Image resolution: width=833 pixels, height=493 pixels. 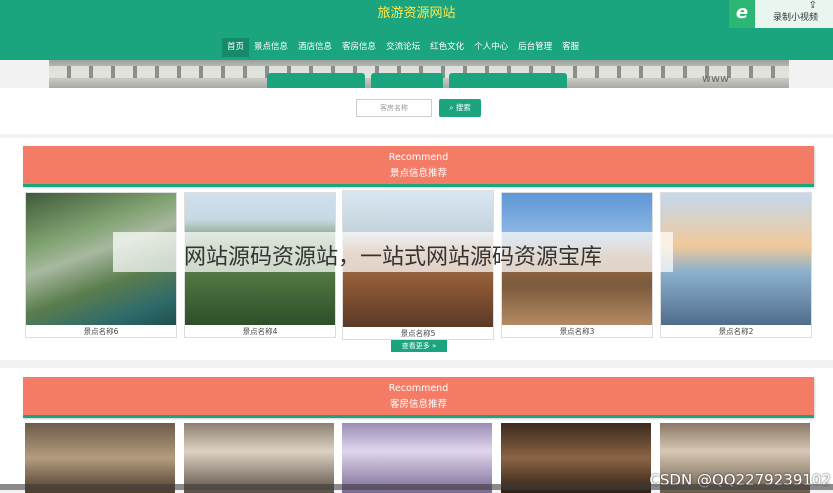 I want to click on nav-service: 客服, so click(x=570, y=47).